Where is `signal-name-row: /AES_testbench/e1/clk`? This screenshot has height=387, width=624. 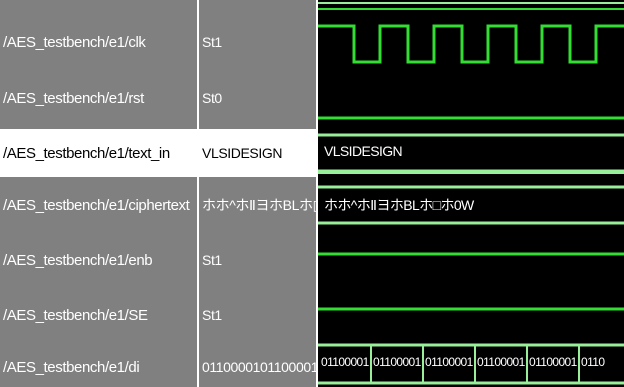
signal-name-row: /AES_testbench/e1/clk is located at coordinates (98, 42).